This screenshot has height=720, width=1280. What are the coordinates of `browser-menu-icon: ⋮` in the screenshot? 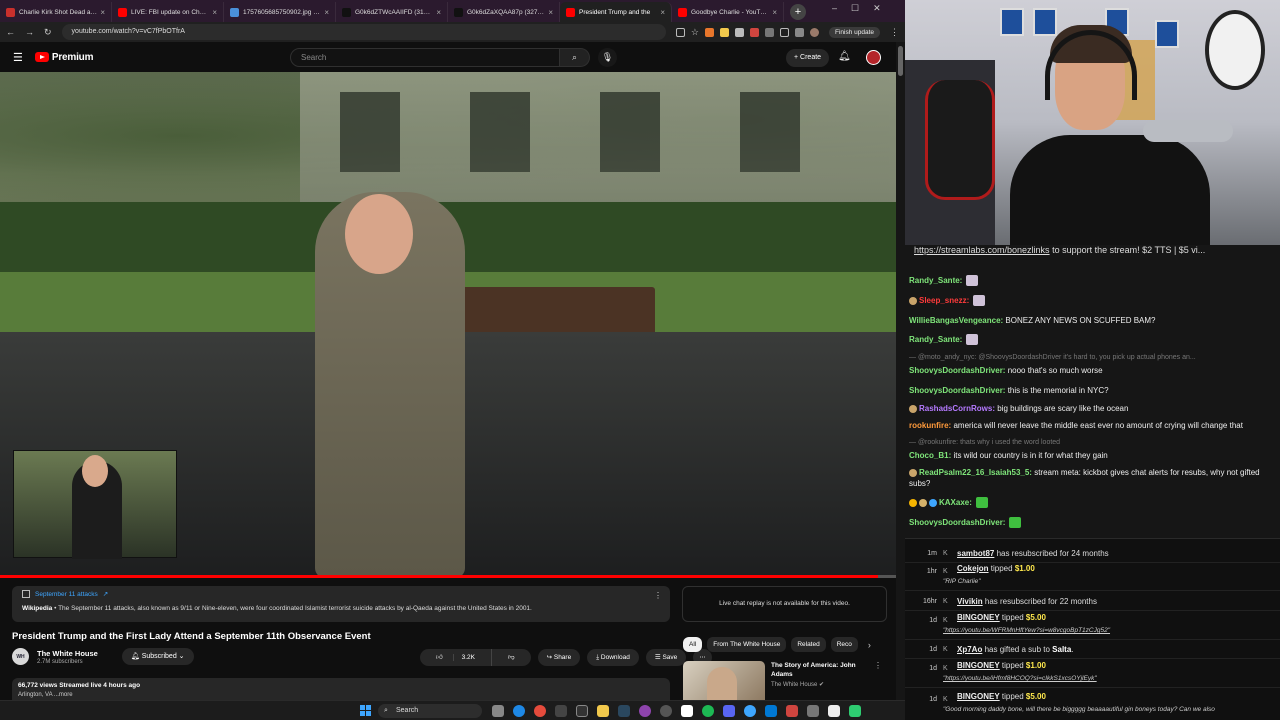 It's located at (894, 32).